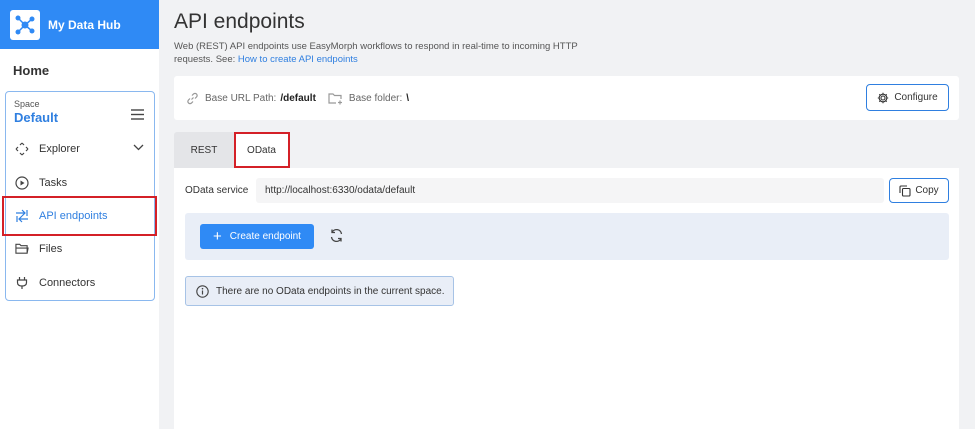  I want to click on space-name: Default, so click(36, 117).